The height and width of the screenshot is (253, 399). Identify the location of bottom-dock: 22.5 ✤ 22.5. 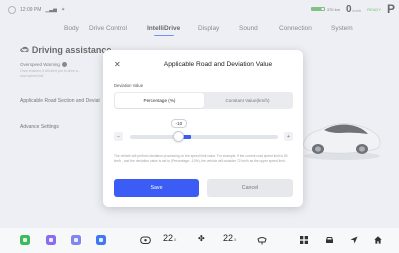
(199, 240).